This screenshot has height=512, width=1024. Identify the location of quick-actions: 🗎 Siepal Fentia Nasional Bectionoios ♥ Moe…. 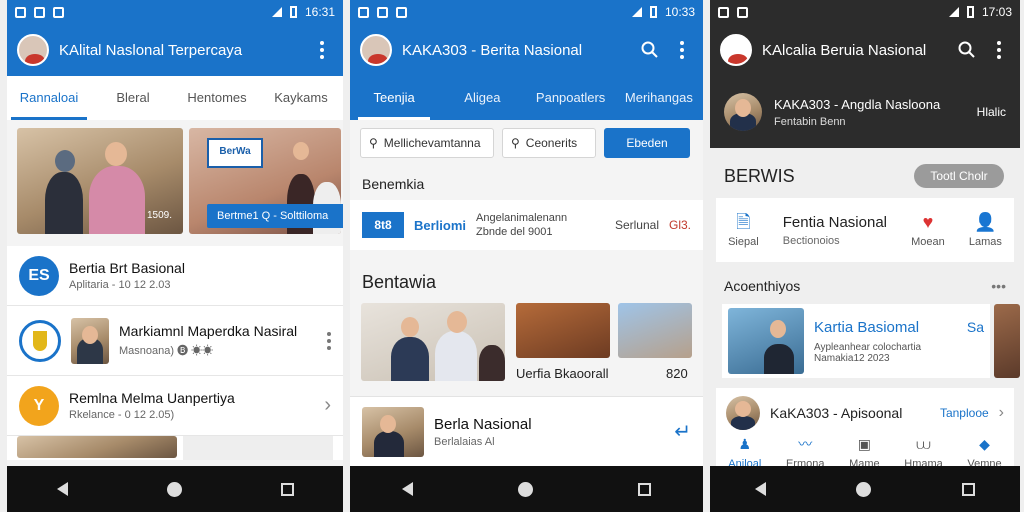
(865, 230).